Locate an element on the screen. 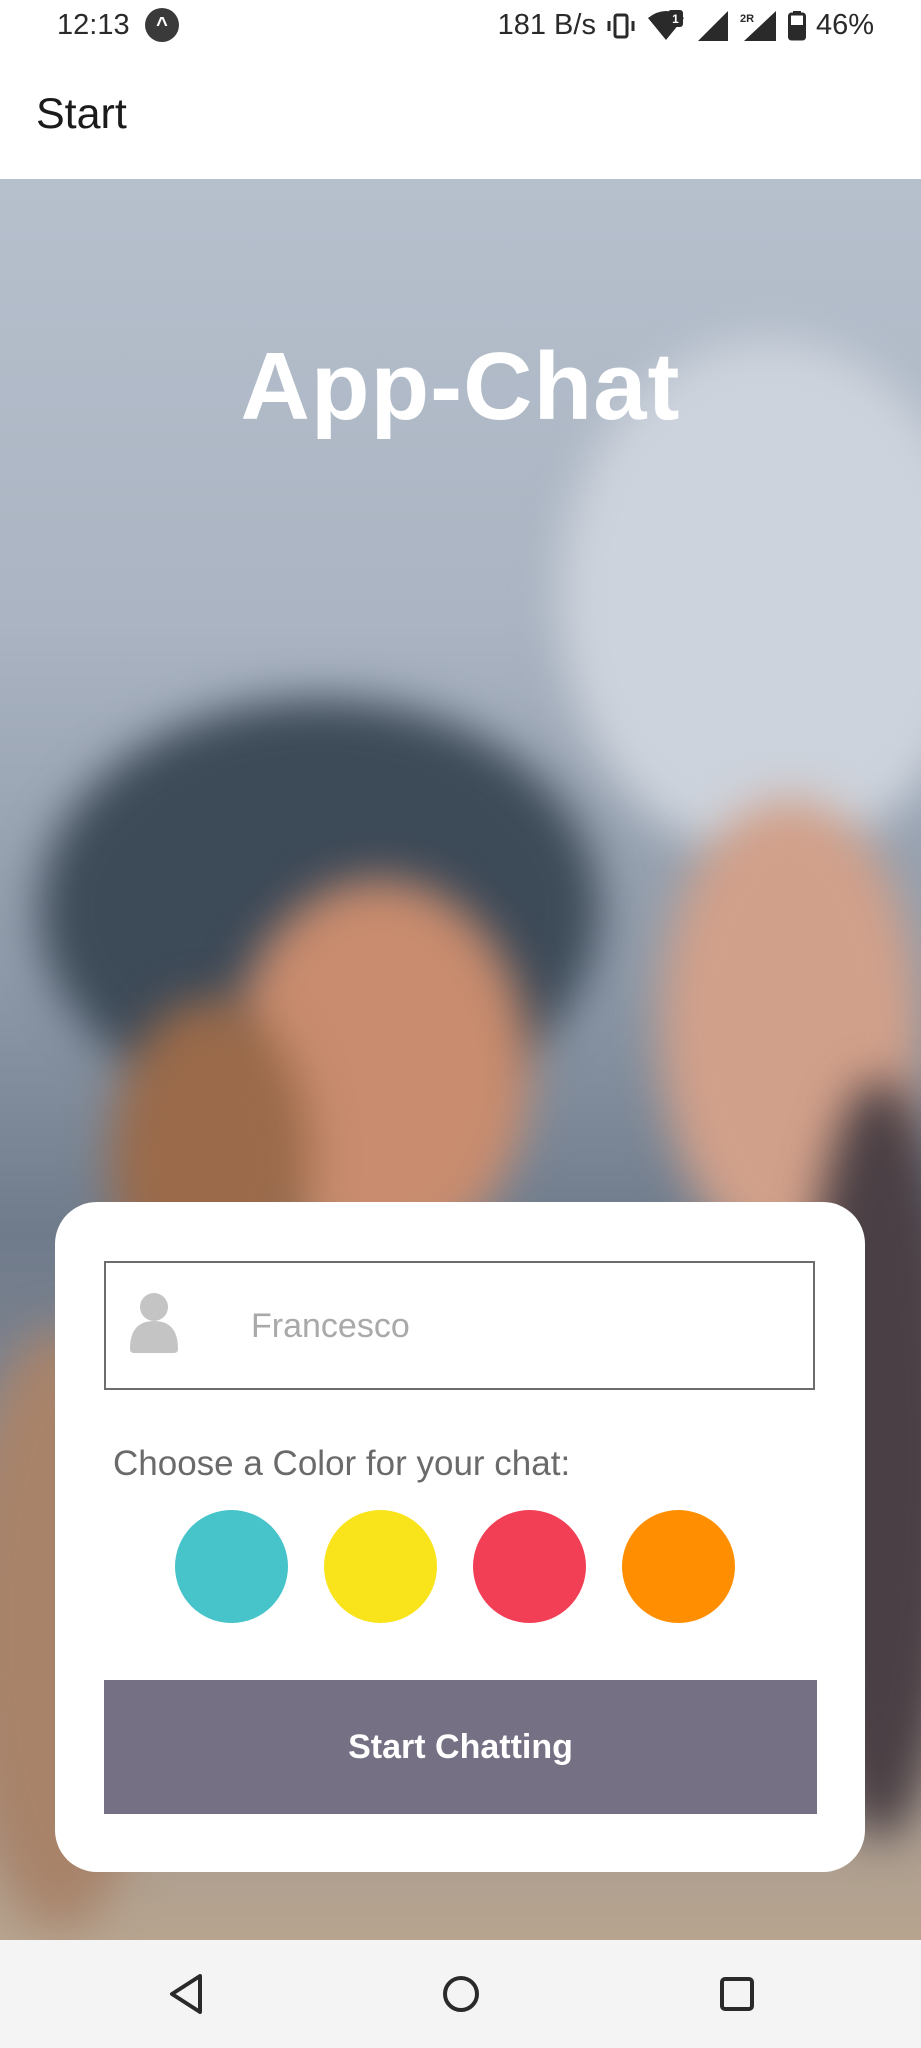  signal-roaming-icon: 2R is located at coordinates (758, 25).